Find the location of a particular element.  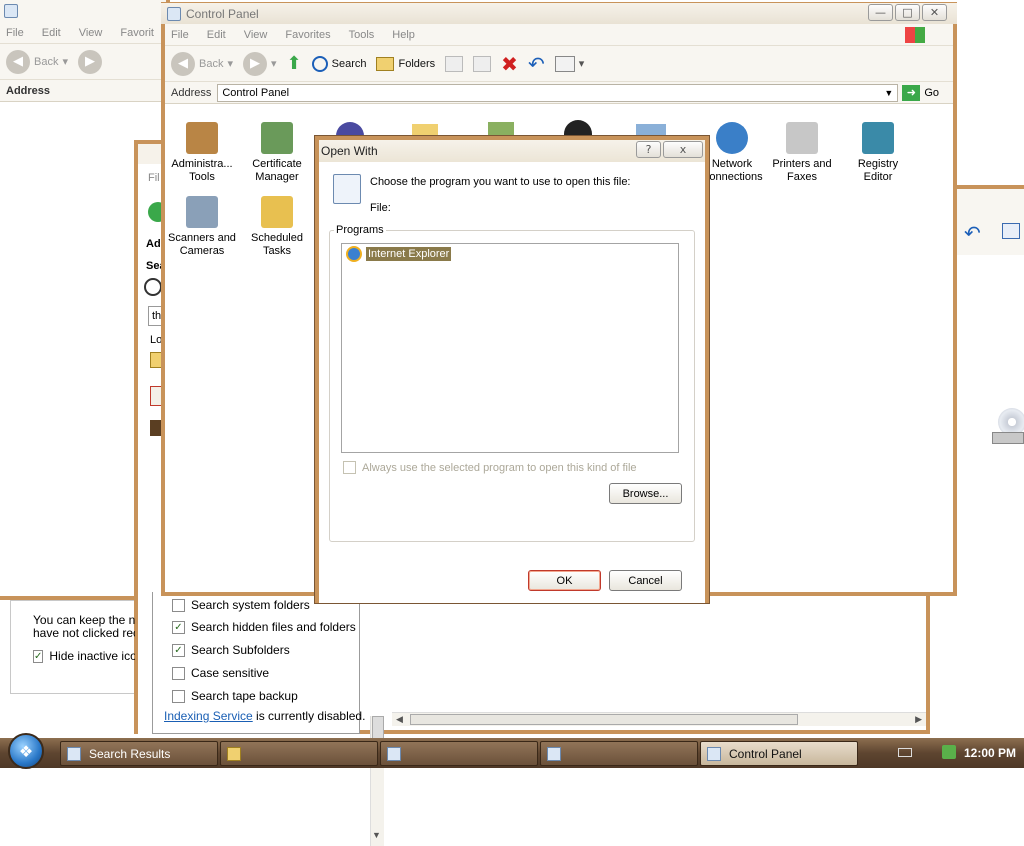

forward-button: ▶ ▾ is located at coordinates (260, 63).